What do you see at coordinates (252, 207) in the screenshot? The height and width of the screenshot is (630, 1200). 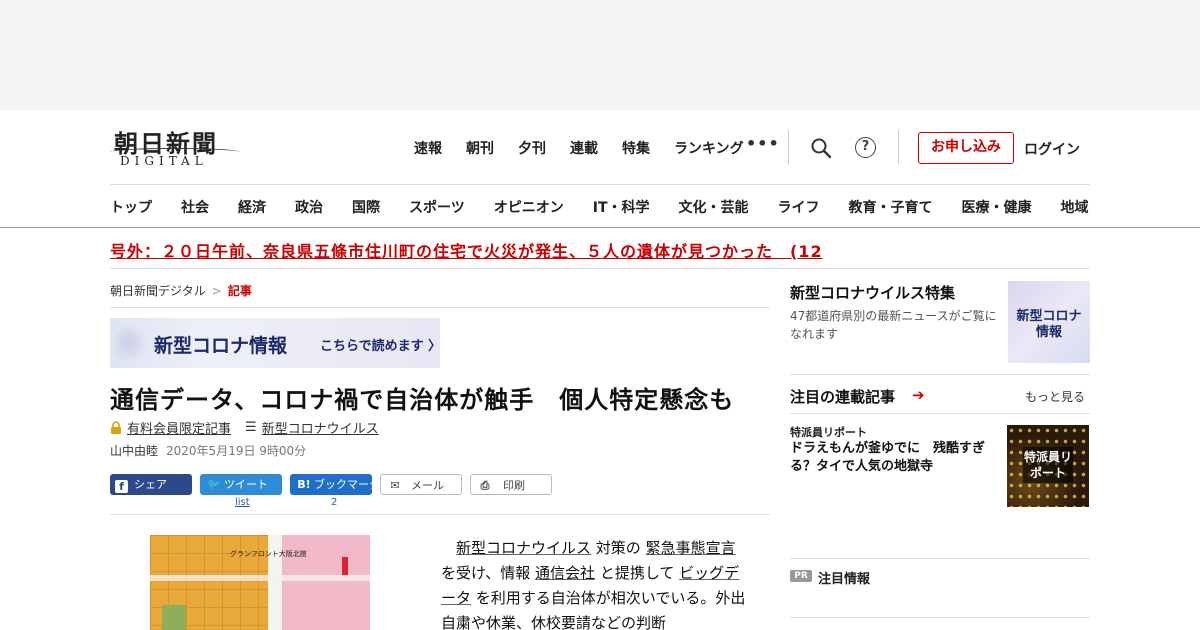 I see `category-economy: 経済` at bounding box center [252, 207].